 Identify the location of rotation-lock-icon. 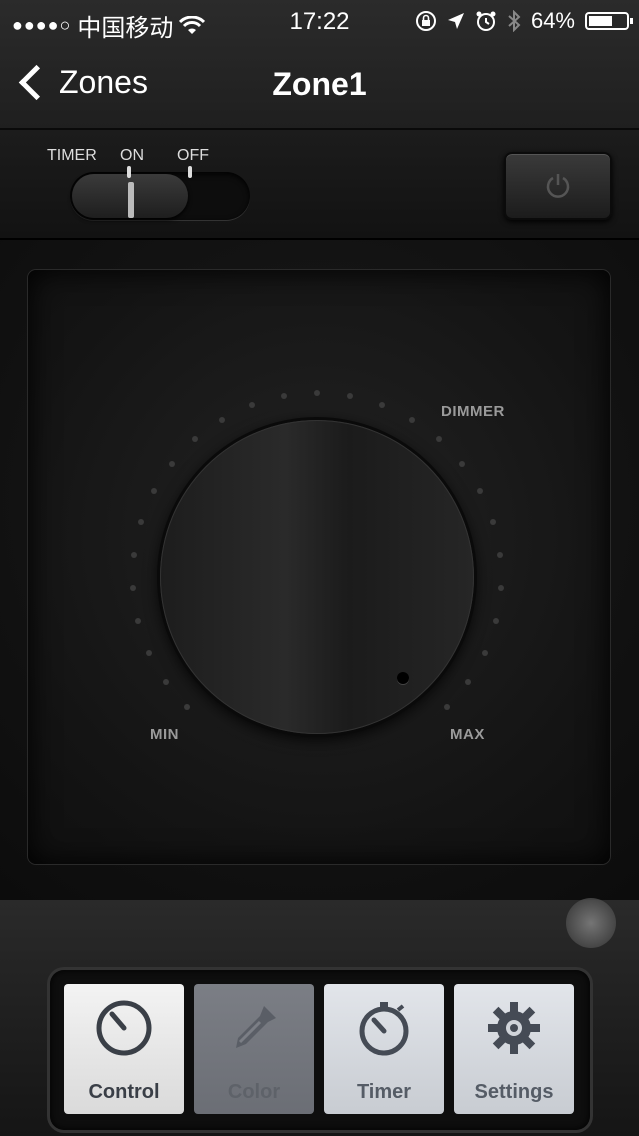
(425, 21).